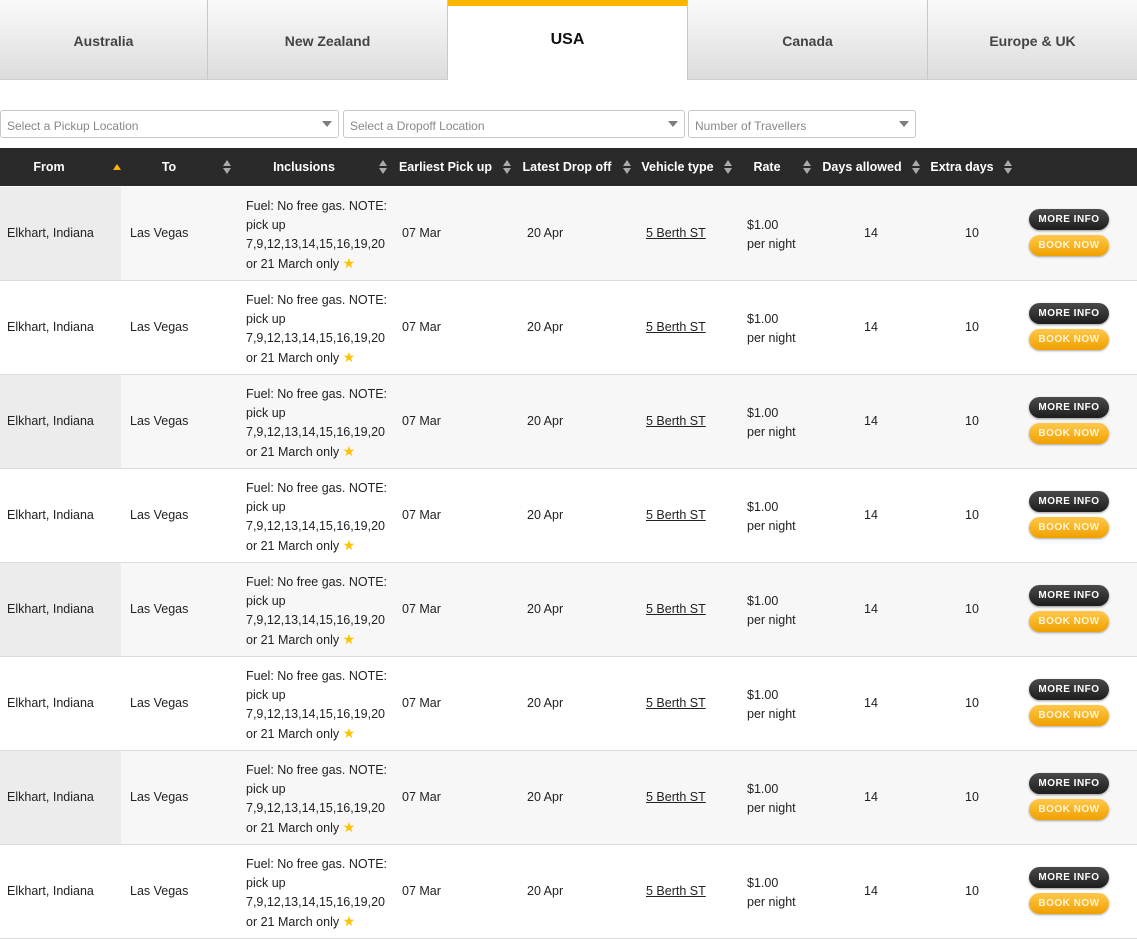  I want to click on dropoff-location-select: Select a Dropoff Location, so click(514, 124).